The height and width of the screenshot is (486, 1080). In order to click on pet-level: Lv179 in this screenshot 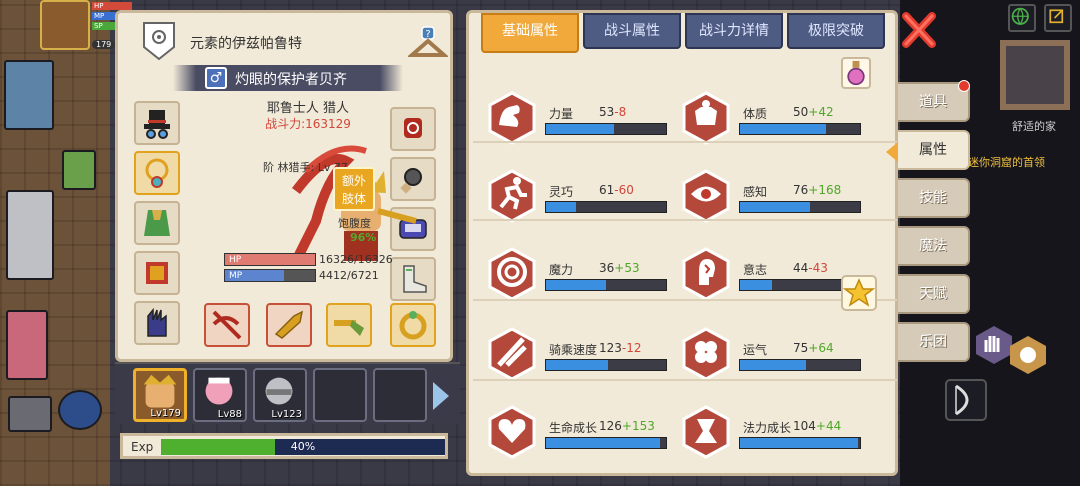, I will do `click(165, 413)`.